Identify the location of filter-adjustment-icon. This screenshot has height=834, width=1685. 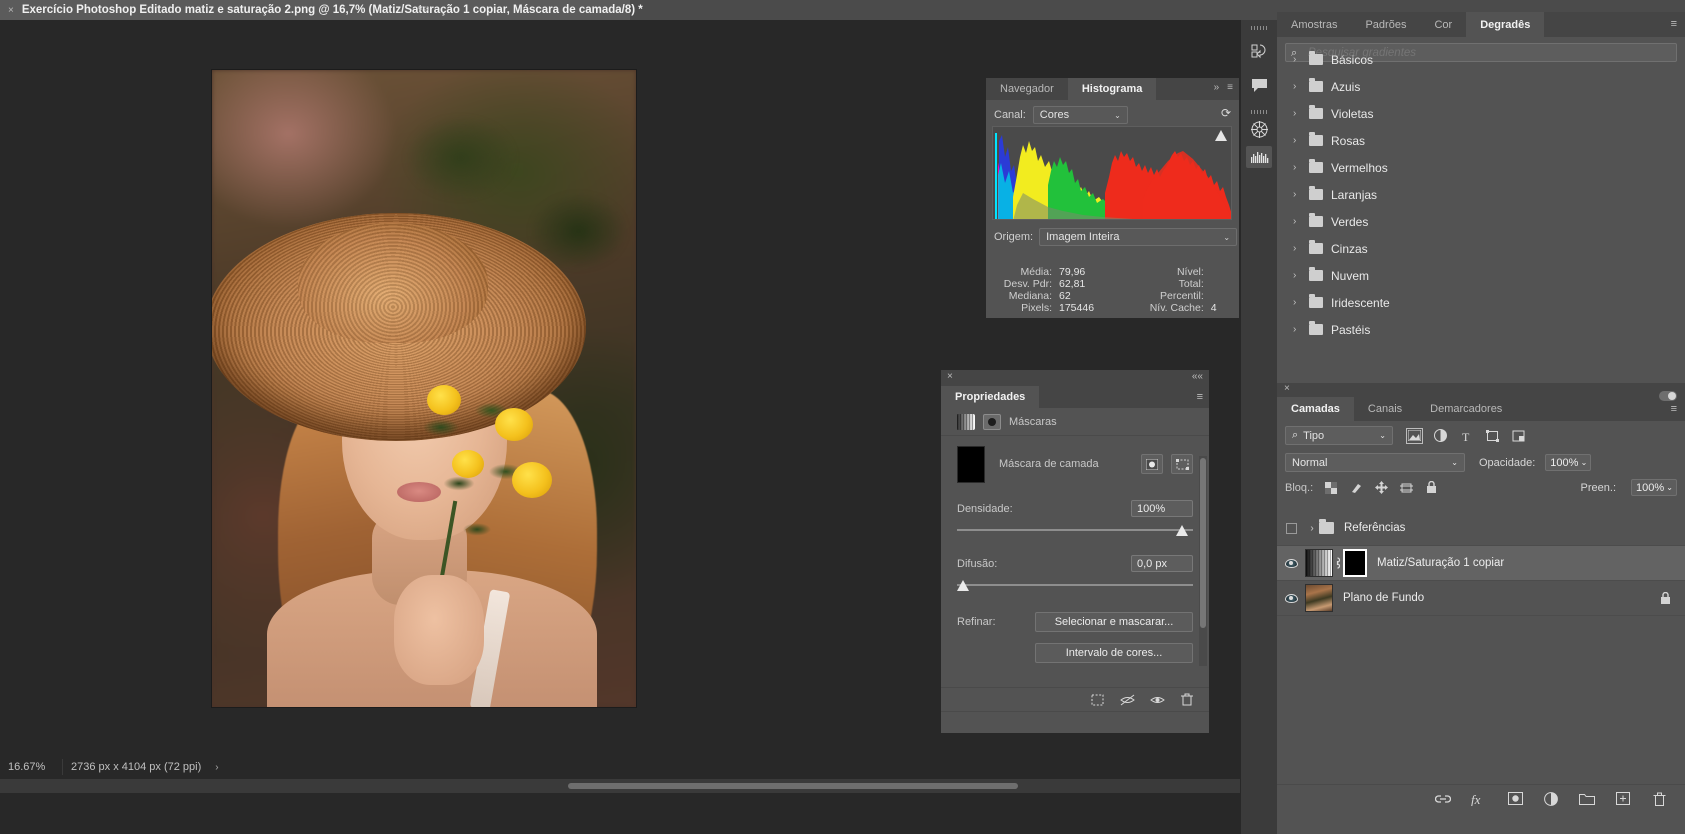
(1440, 436).